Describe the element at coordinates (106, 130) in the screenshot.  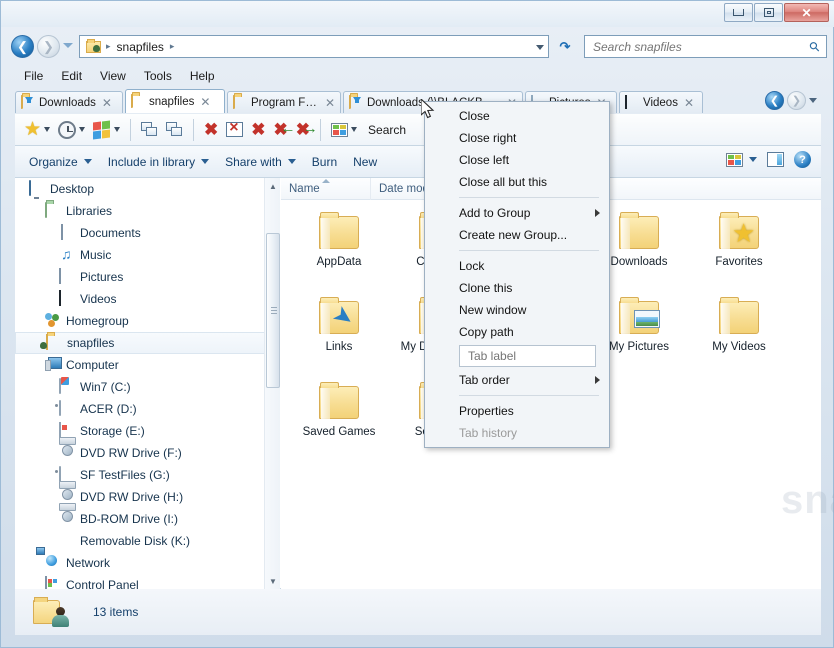
I see `windows-menu-button` at that location.